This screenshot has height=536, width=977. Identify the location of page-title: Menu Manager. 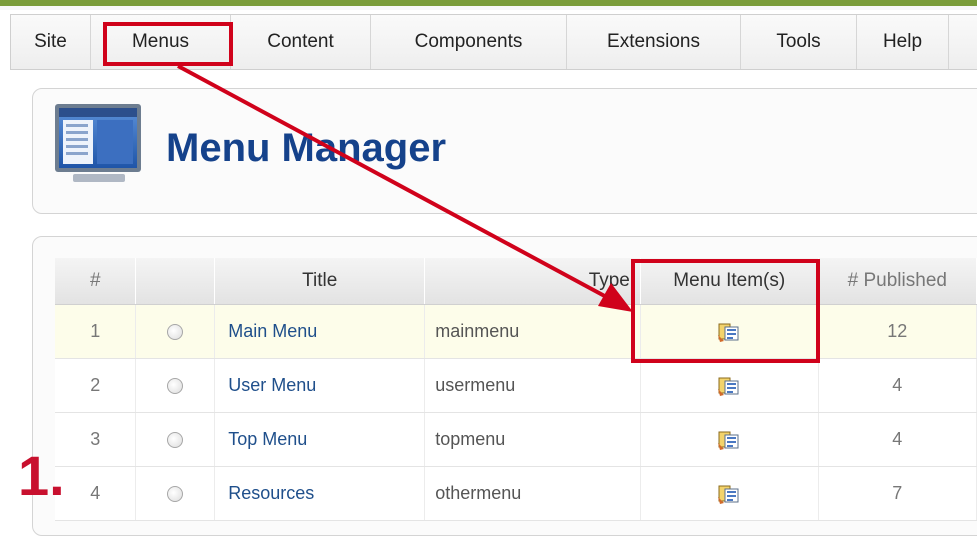
(306, 148).